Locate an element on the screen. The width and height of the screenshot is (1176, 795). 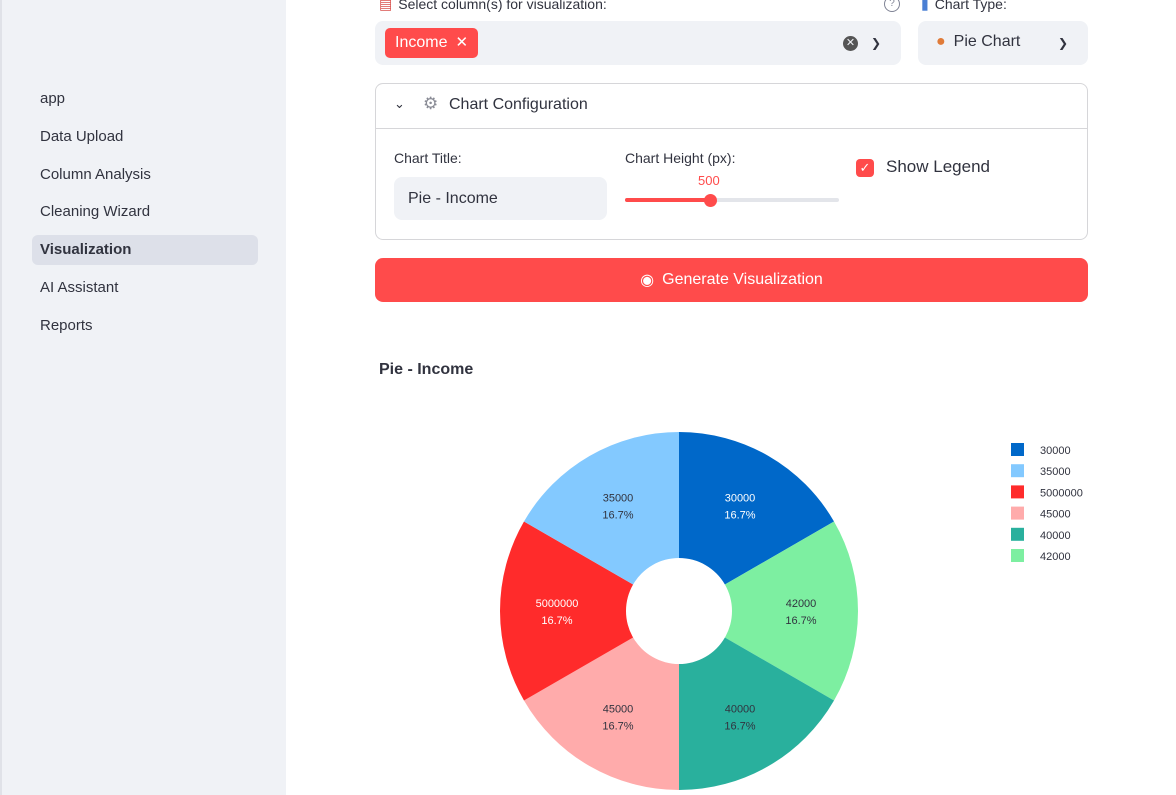
legend-label: 35000 is located at coordinates (1055, 472).